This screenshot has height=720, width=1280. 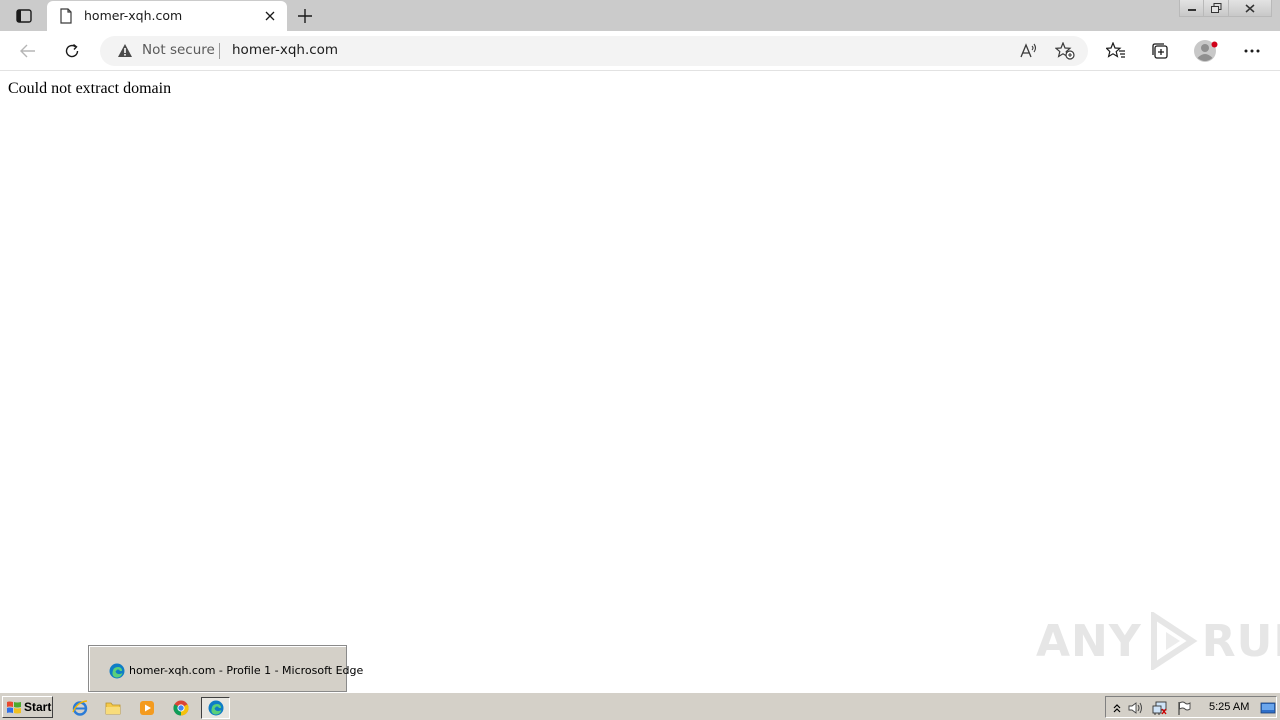 What do you see at coordinates (594, 51) in the screenshot?
I see `address-bar: Not secure homer-xqh.com` at bounding box center [594, 51].